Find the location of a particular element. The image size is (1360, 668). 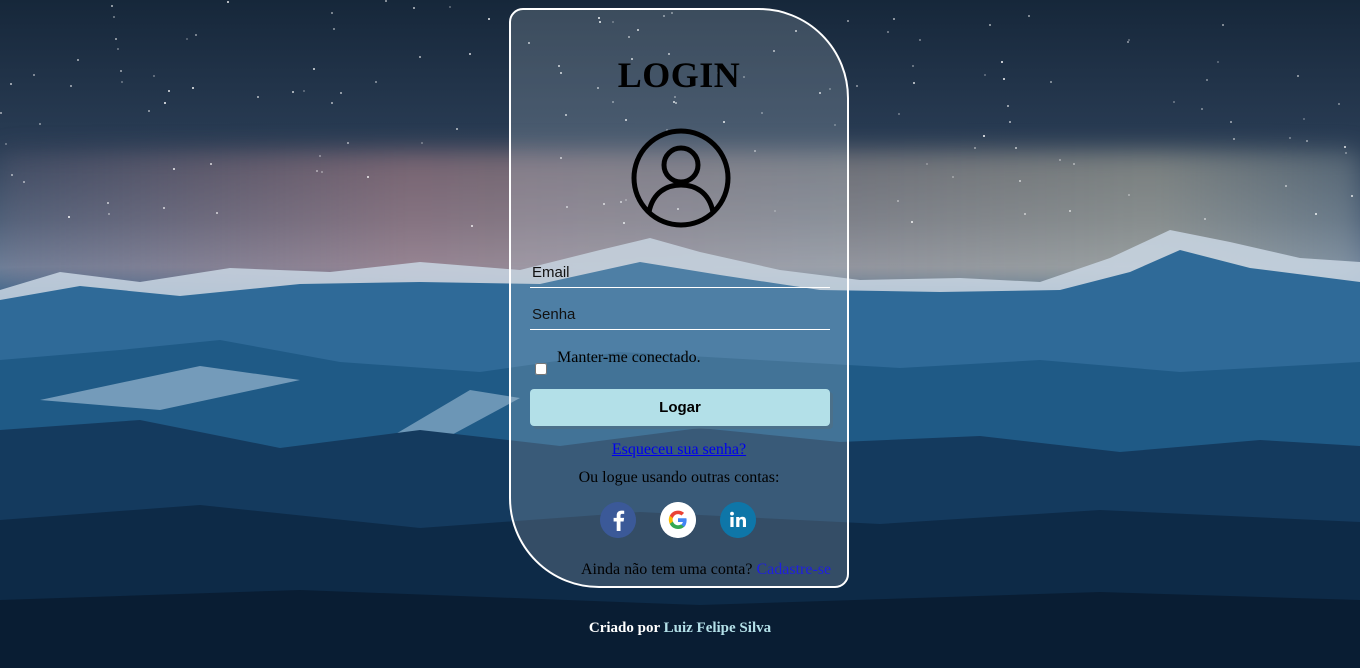

linkedin-icon is located at coordinates (738, 520).